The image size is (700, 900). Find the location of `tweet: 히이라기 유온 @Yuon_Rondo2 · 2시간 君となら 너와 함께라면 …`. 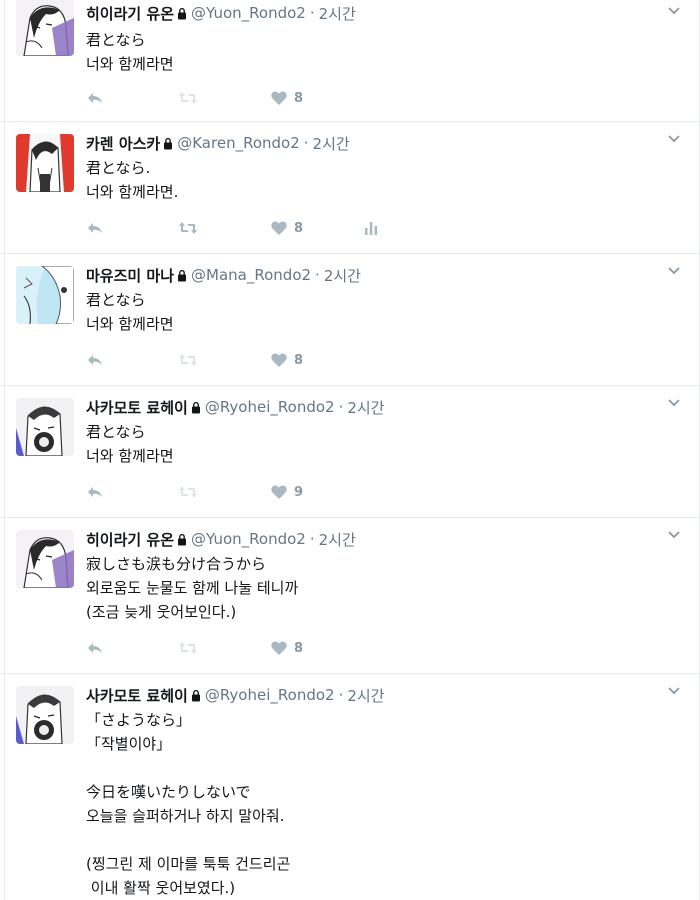

tweet: 히이라기 유온 @Yuon_Rondo2 · 2시간 君となら 너와 함께라면 … is located at coordinates (350, 61).